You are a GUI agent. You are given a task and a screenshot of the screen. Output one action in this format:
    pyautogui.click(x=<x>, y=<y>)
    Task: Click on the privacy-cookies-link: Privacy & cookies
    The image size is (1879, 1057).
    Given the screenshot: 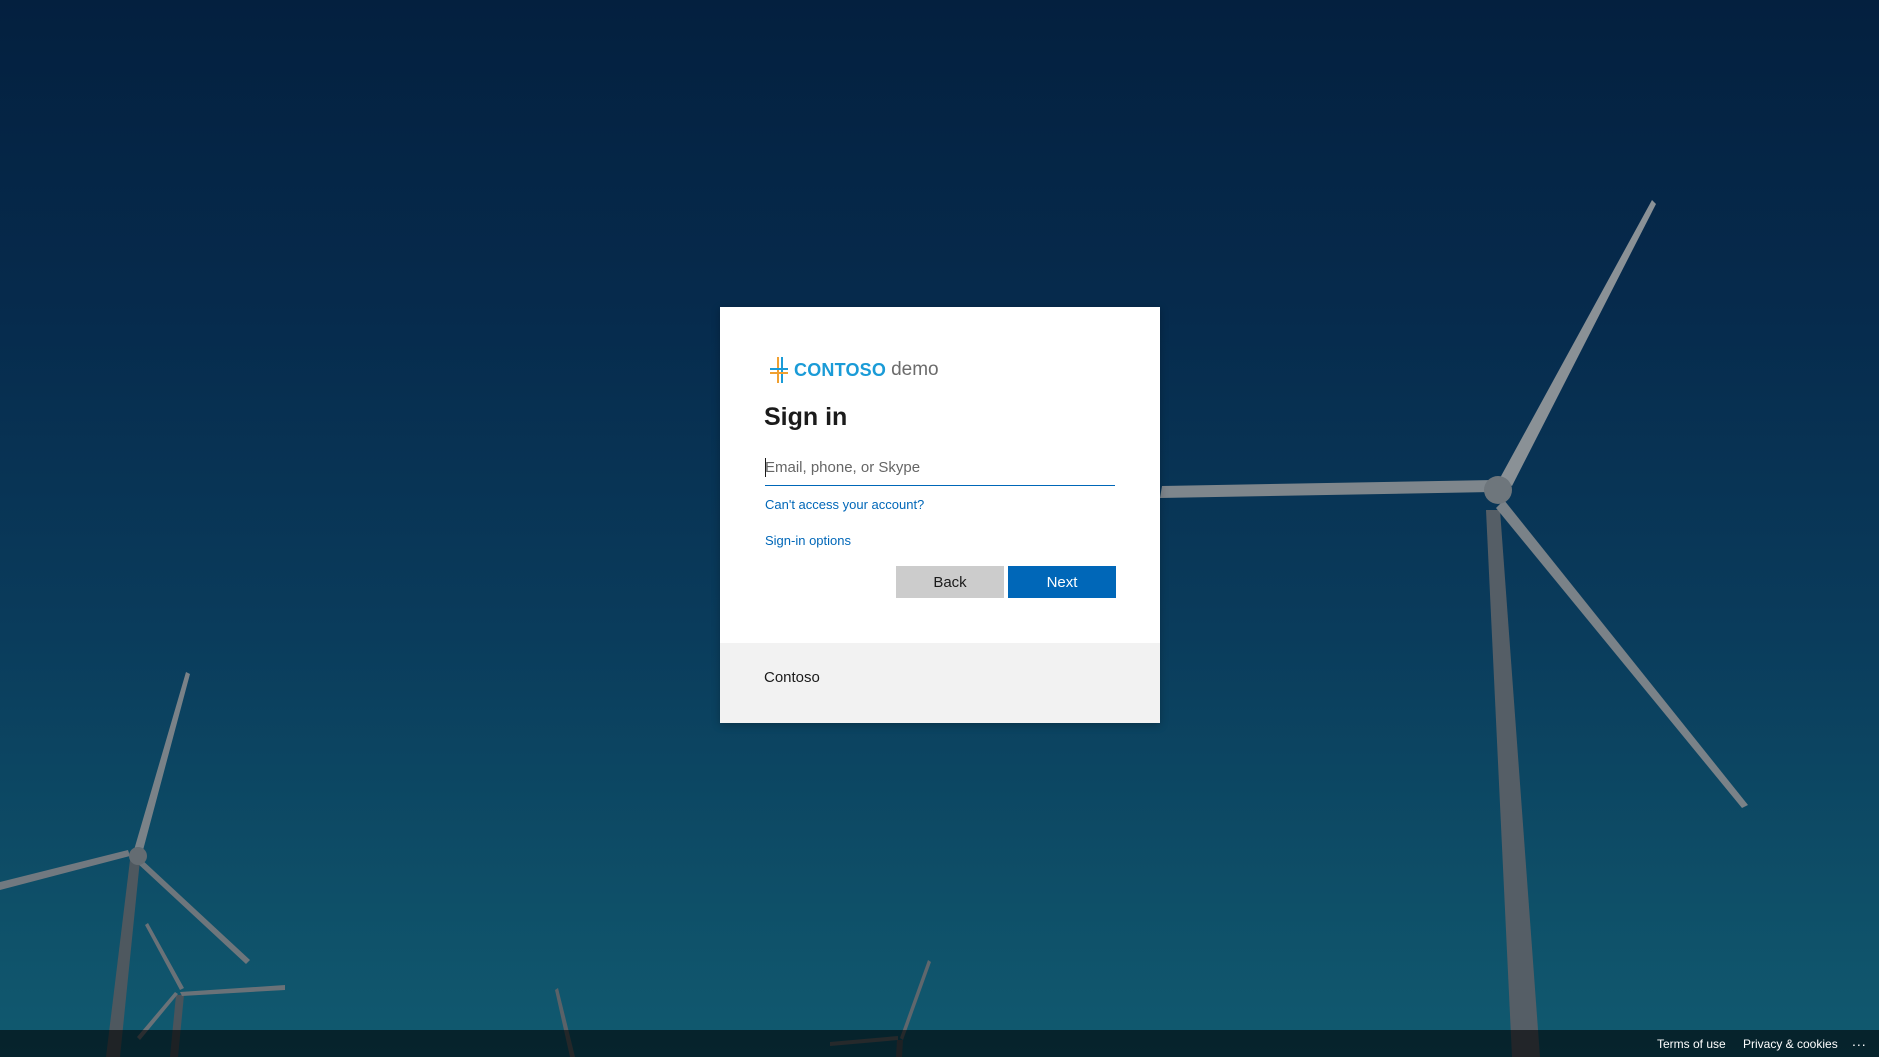 What is the action you would take?
    pyautogui.click(x=1790, y=1044)
    